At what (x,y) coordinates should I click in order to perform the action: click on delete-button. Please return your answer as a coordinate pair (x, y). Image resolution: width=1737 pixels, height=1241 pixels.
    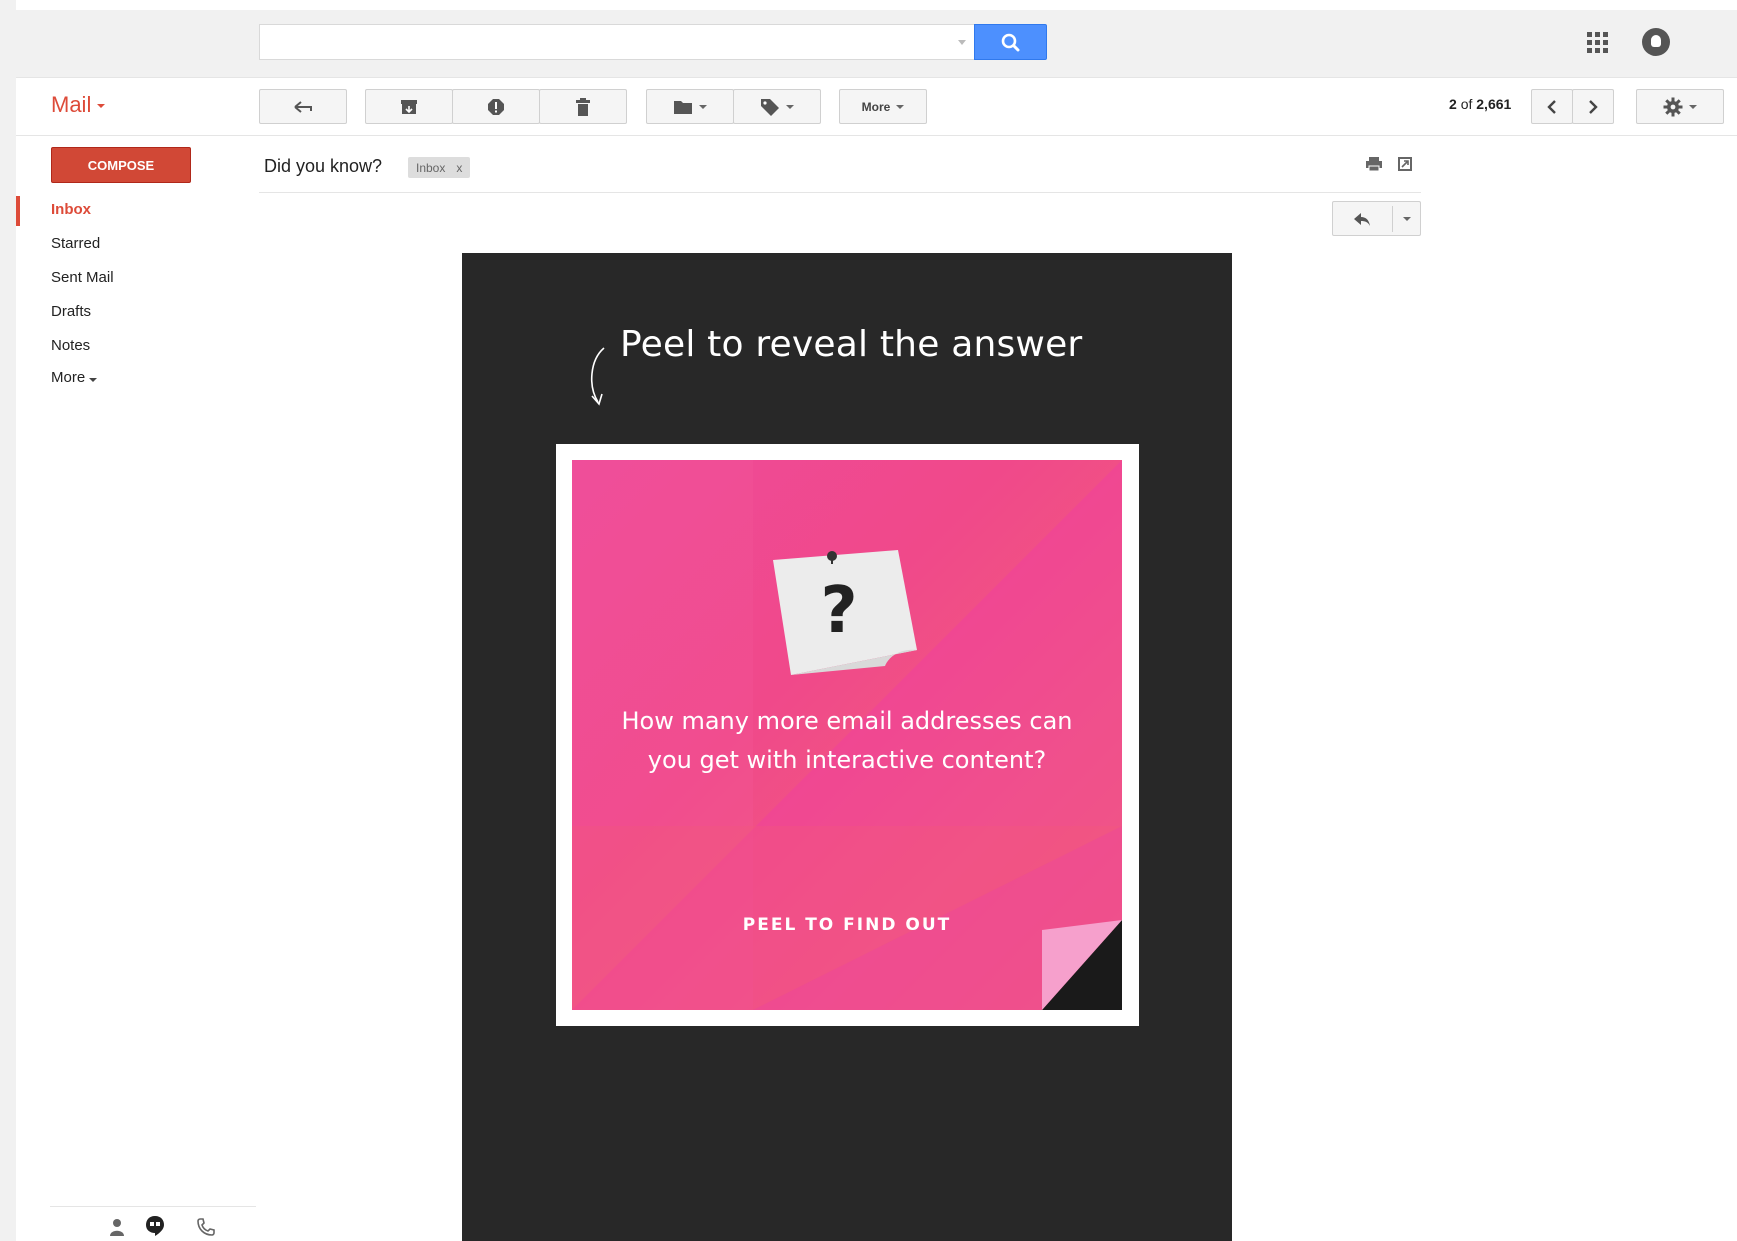
    Looking at the image, I should click on (583, 106).